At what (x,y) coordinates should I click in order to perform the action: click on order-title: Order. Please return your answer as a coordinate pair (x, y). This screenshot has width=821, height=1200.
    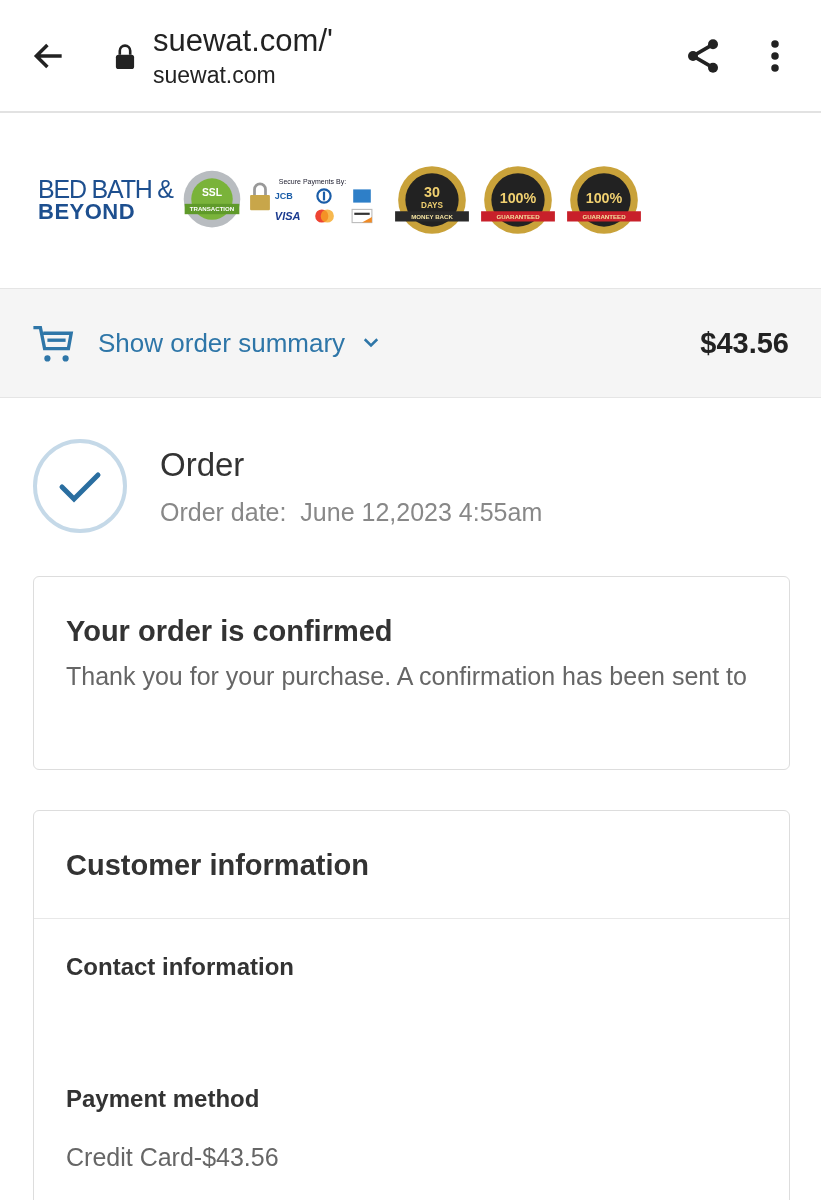
    Looking at the image, I should click on (203, 464).